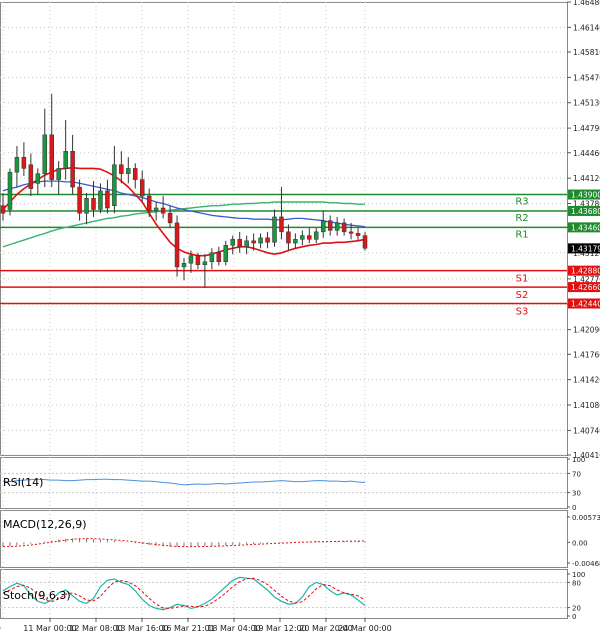 The height and width of the screenshot is (639, 600). What do you see at coordinates (585, 195) in the screenshot?
I see `price-tag: 1.43900` at bounding box center [585, 195].